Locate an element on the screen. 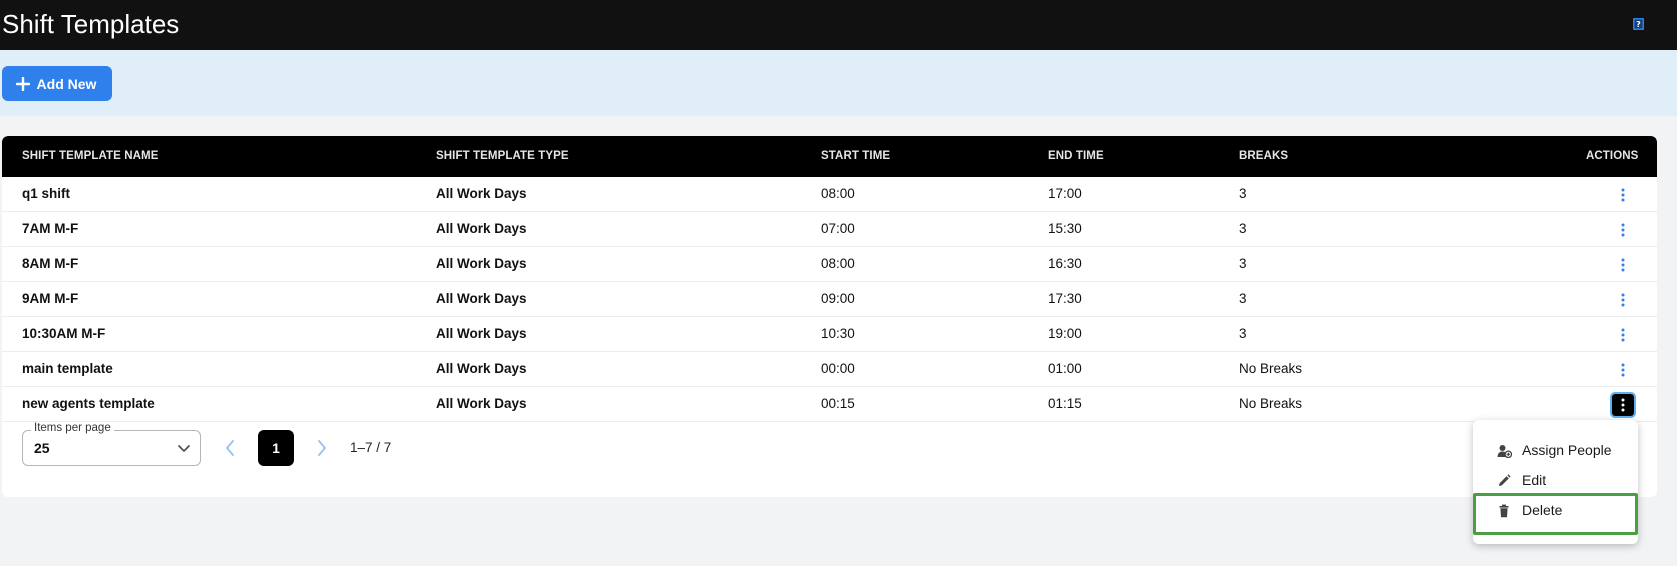 The width and height of the screenshot is (1677, 566). cell-end-time: 01:15 is located at coordinates (1065, 403).